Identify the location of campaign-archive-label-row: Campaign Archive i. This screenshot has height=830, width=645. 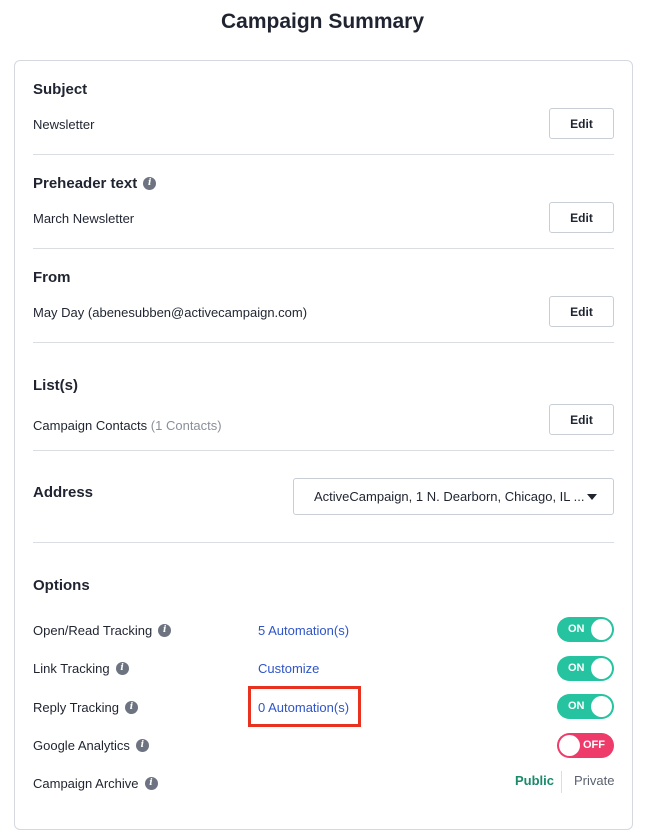
(95, 783).